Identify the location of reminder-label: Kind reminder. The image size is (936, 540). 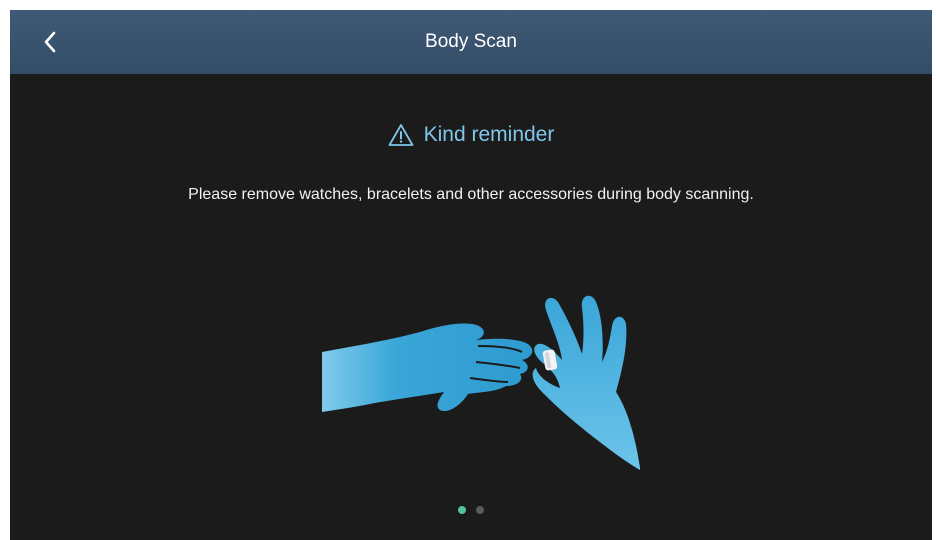
(489, 134).